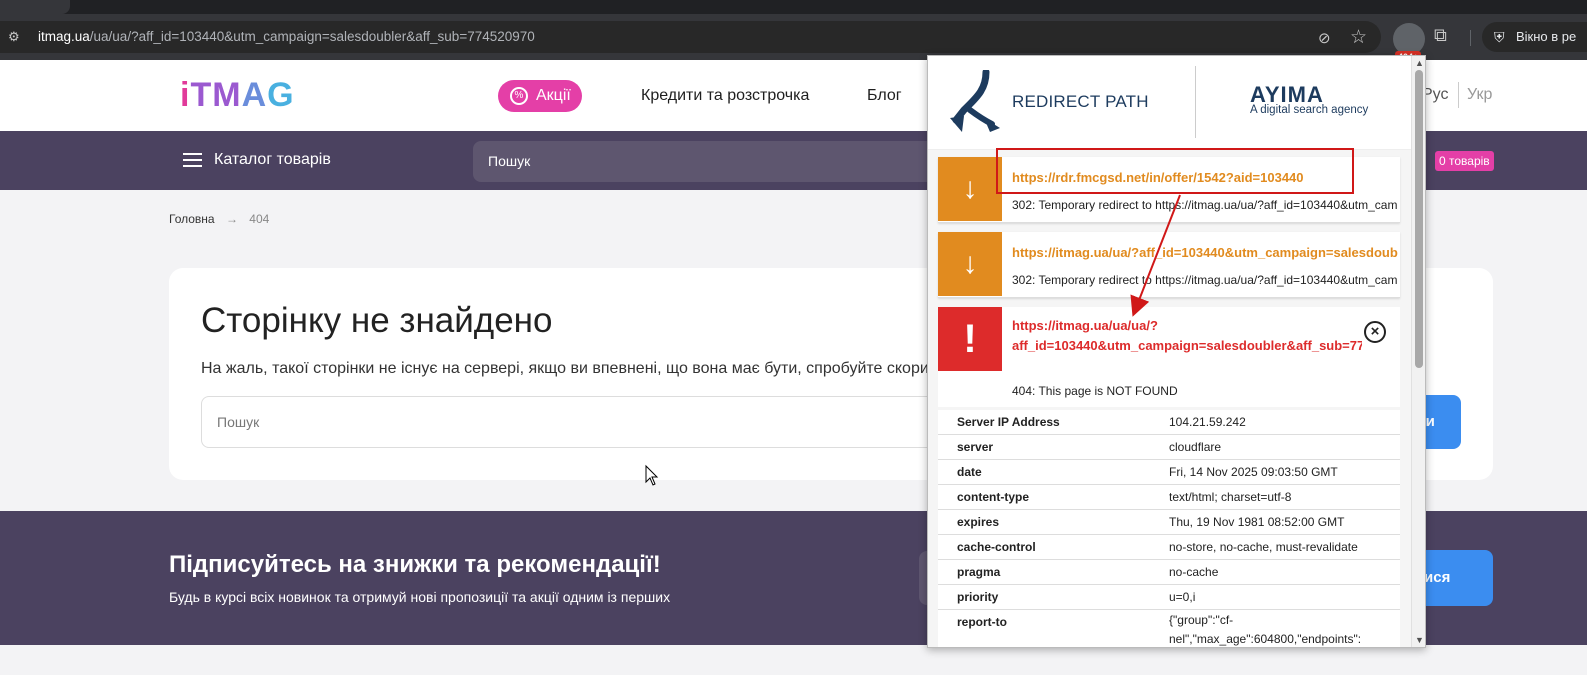 This screenshot has height=675, width=1587. I want to click on header-row: expires Thu, 19 Nov 1981 08:52:00 GMT, so click(1169, 522).